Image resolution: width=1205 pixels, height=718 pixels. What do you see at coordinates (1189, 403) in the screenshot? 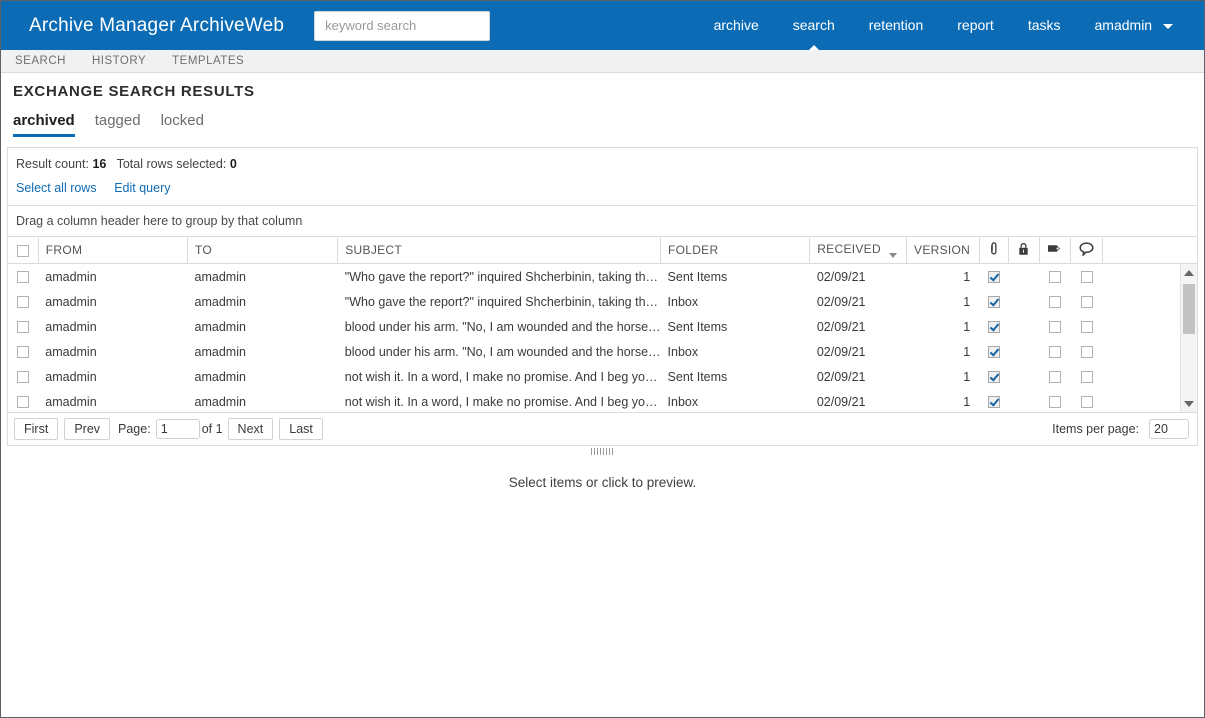
I see `scroll-down-arrow-icon` at bounding box center [1189, 403].